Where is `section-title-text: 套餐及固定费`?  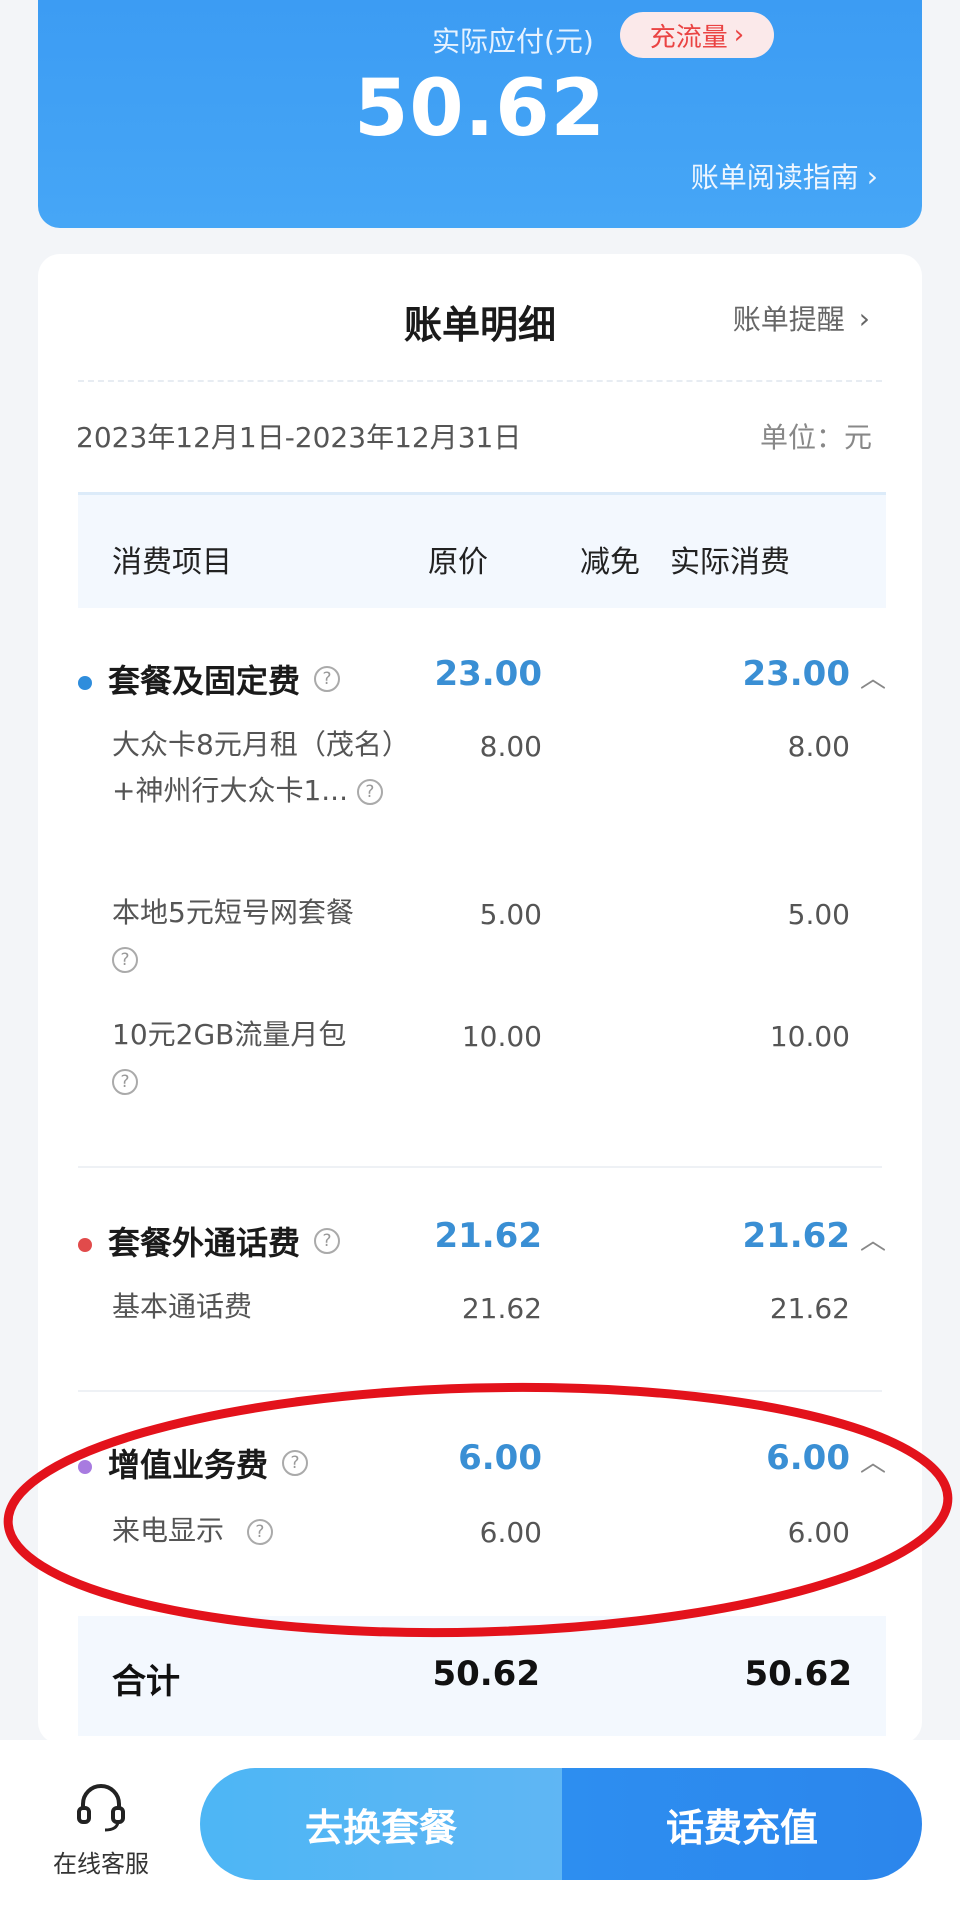
section-title-text: 套餐及固定费 is located at coordinates (204, 681).